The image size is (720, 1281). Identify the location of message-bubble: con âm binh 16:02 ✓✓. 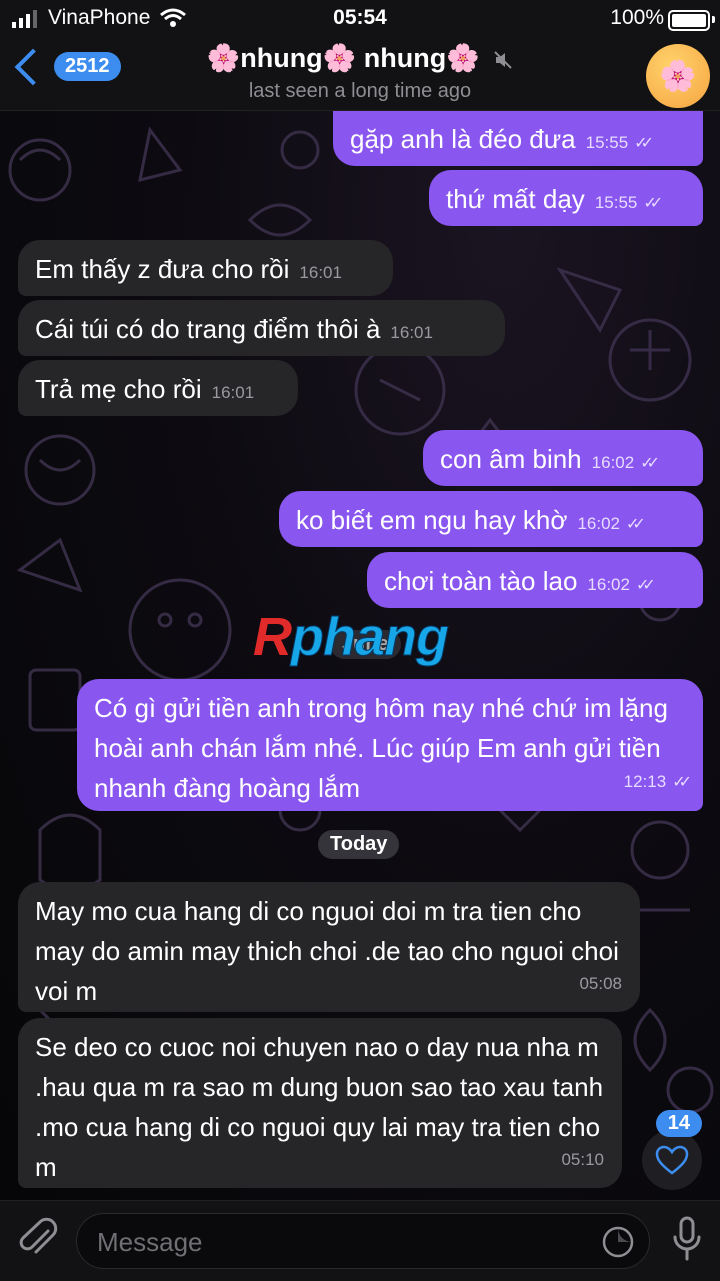
(563, 458).